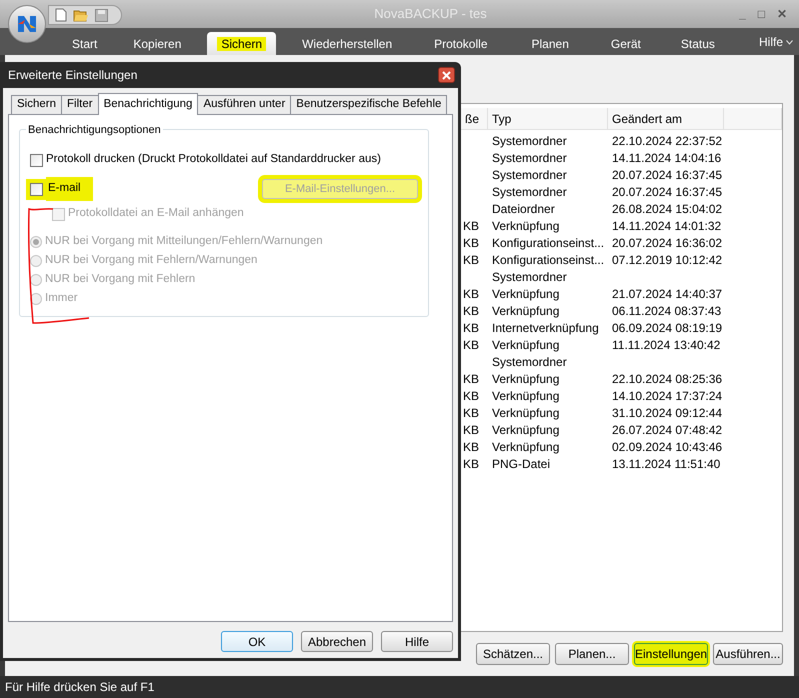 The height and width of the screenshot is (698, 799). I want to click on ribbon-tab: Kopieren, so click(157, 43).